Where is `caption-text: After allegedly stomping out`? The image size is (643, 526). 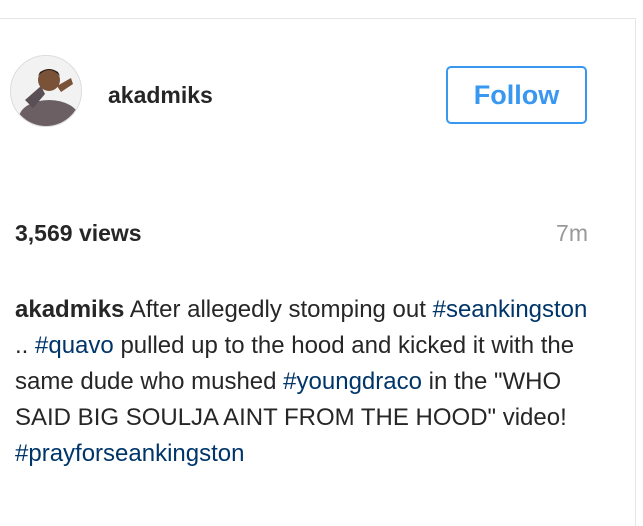 caption-text: After allegedly stomping out is located at coordinates (277, 309).